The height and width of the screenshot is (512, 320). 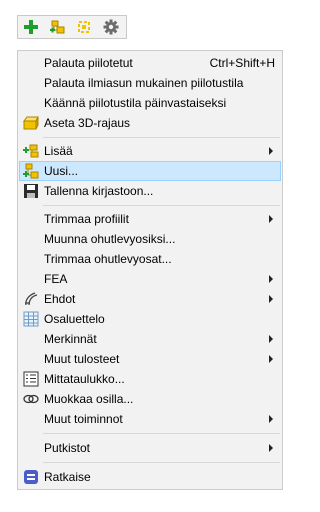 I want to click on menu-item-palauta-ilmiasun: Palauta ilmiasun mukainen piilotustila, so click(x=150, y=83).